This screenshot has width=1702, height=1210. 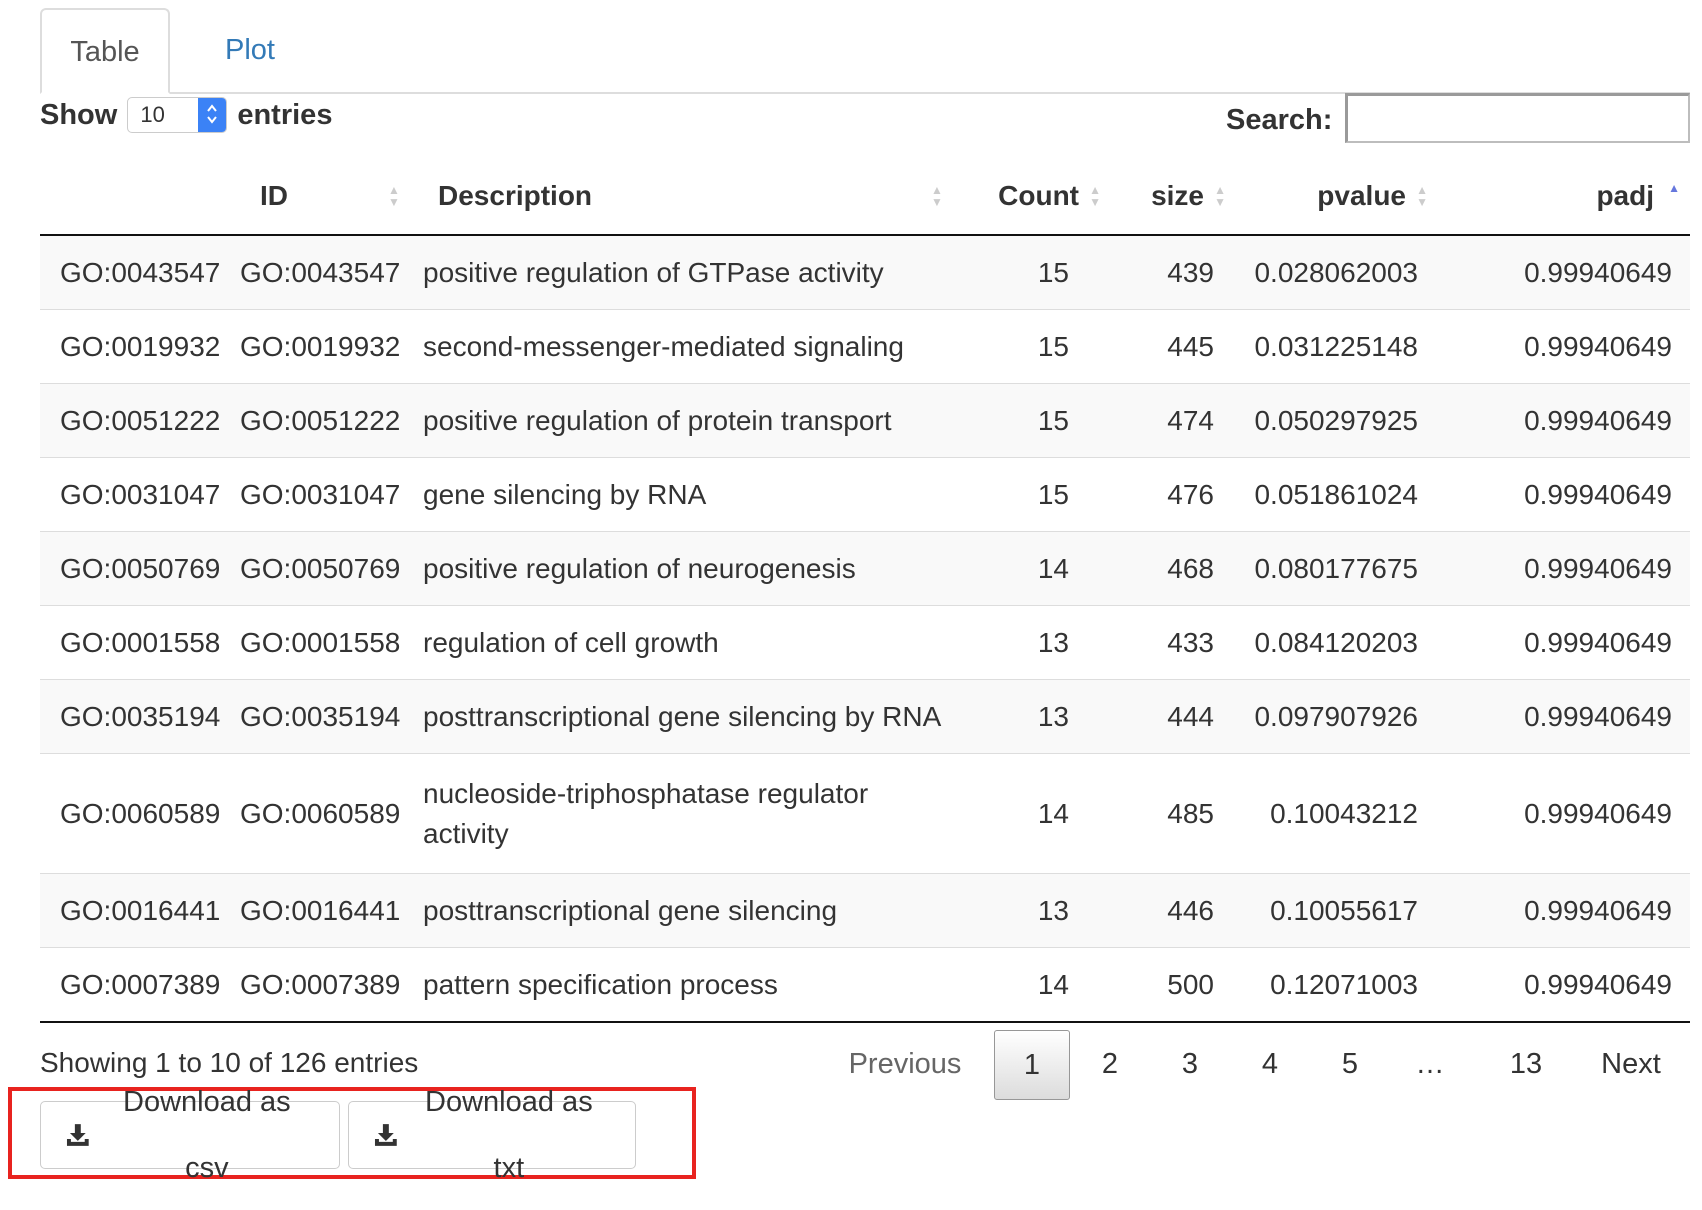 What do you see at coordinates (1338, 716) in the screenshot?
I see `pvalue-cell: 0.097907926` at bounding box center [1338, 716].